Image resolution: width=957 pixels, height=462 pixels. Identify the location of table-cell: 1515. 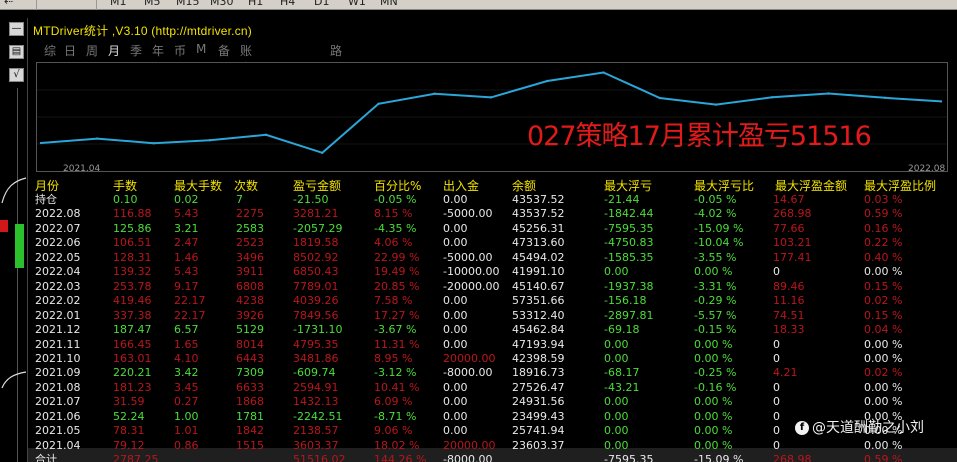
(250, 445).